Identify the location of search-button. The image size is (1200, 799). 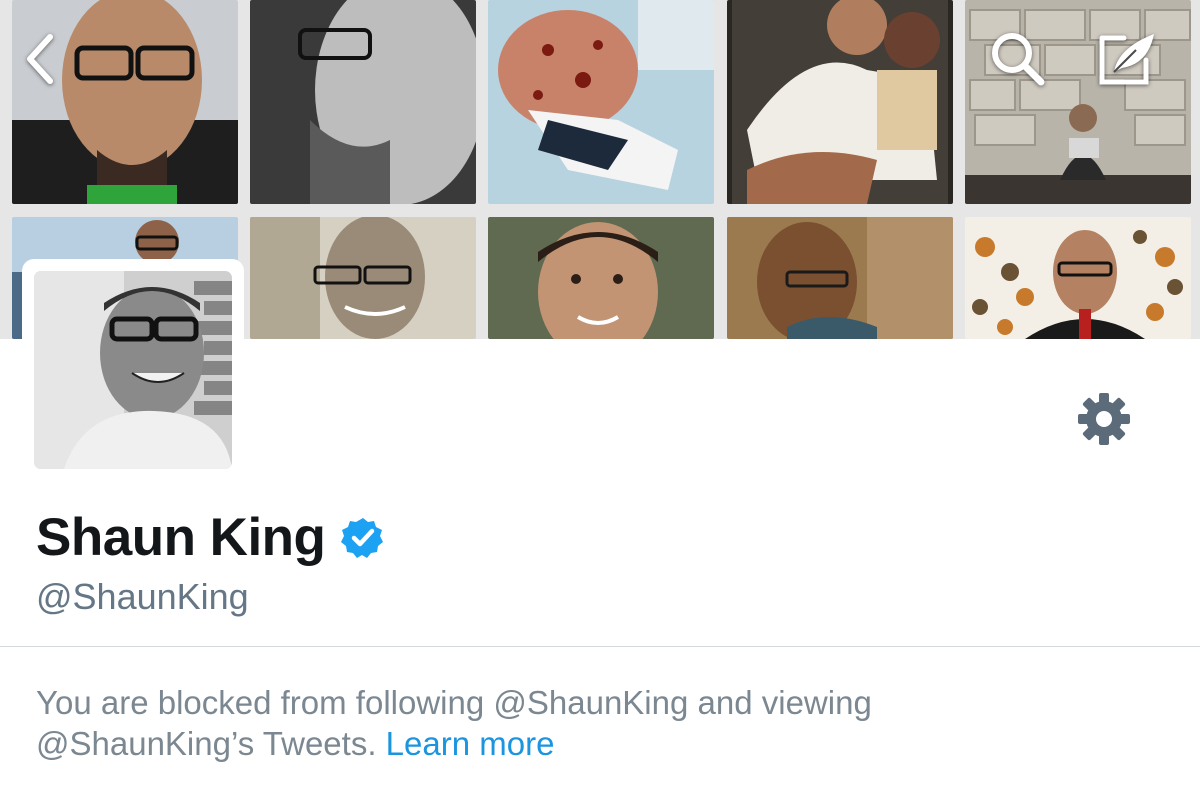
(1018, 59).